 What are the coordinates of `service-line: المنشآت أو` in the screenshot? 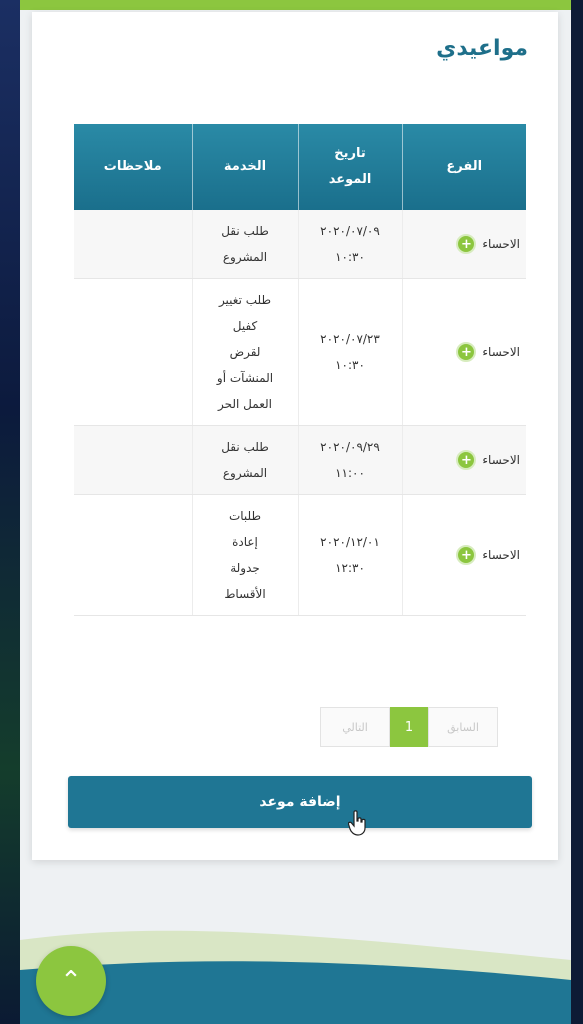 It's located at (245, 378).